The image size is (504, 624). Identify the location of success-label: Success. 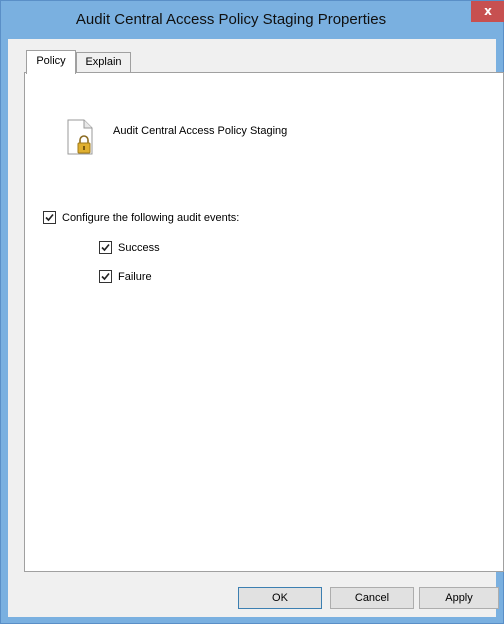
(139, 247).